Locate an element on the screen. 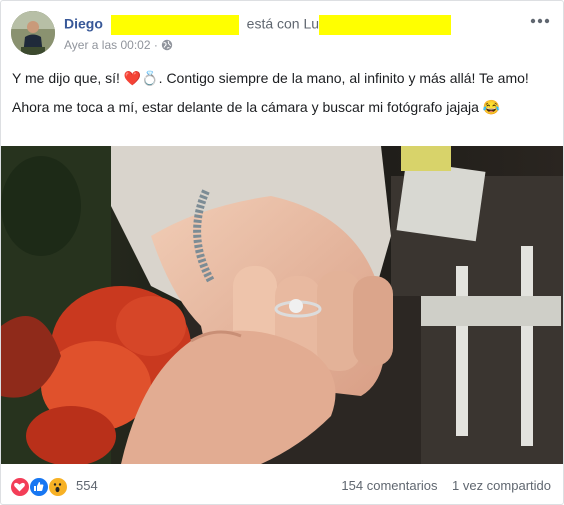 This screenshot has width=564, height=505. love-reaction-icon is located at coordinates (20, 487).